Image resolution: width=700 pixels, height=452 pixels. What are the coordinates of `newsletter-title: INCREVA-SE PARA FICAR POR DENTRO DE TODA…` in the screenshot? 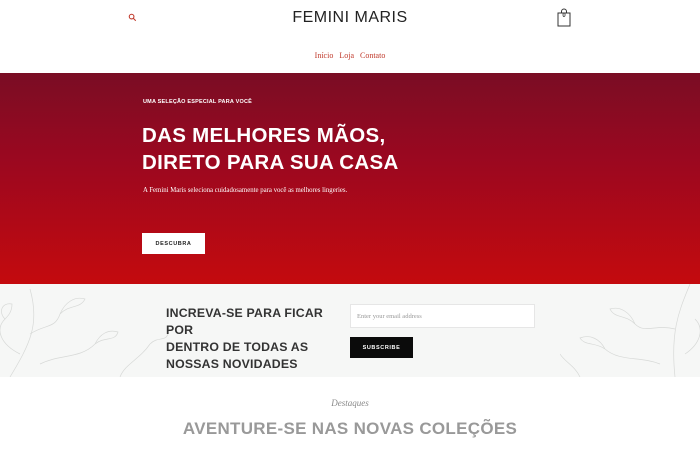 It's located at (253, 339).